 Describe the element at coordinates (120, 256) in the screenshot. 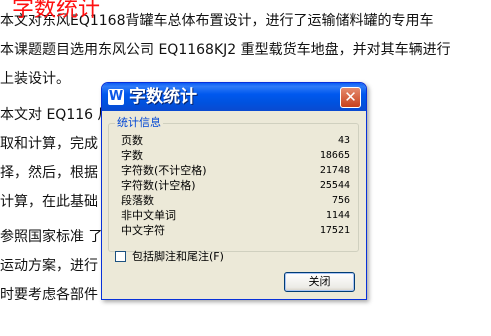

I see `include-footnotes-checkbox` at that location.